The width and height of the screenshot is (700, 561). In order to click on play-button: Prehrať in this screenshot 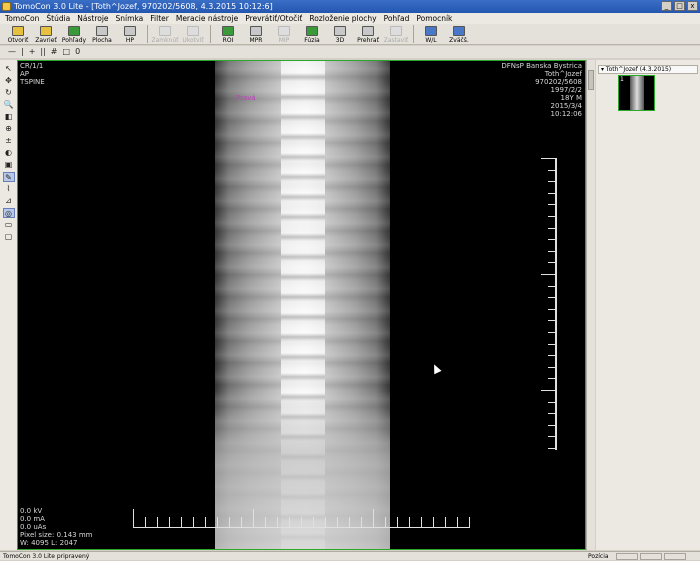, I will do `click(368, 34)`.